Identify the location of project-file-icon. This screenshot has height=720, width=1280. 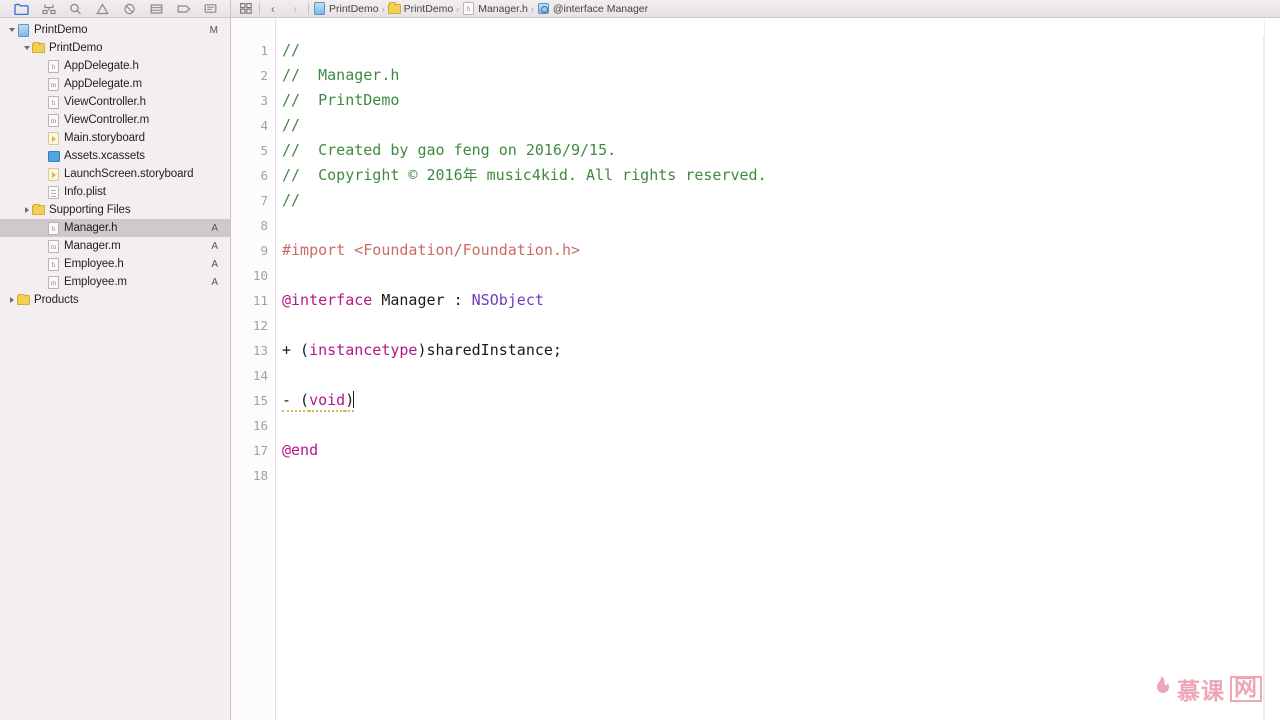
(319, 8).